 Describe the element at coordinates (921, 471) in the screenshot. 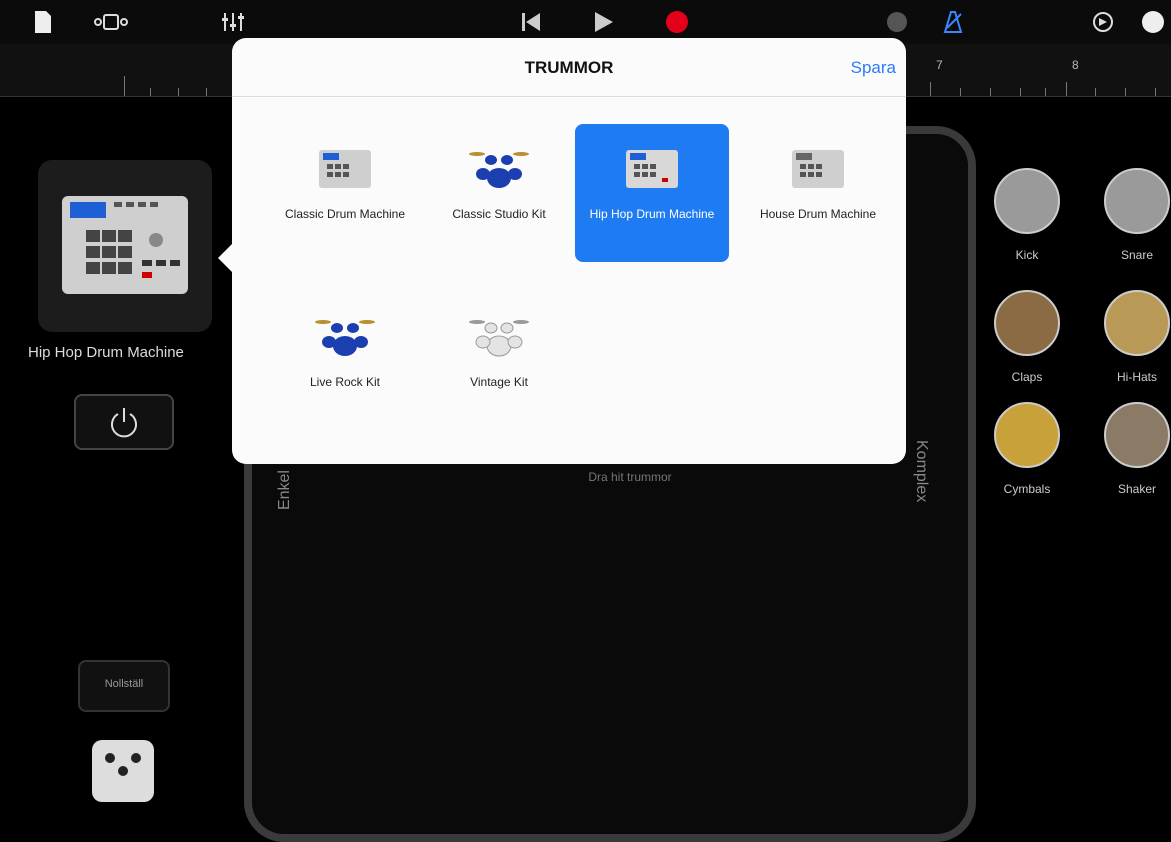

I see `pad-complex-label: Komplex` at that location.